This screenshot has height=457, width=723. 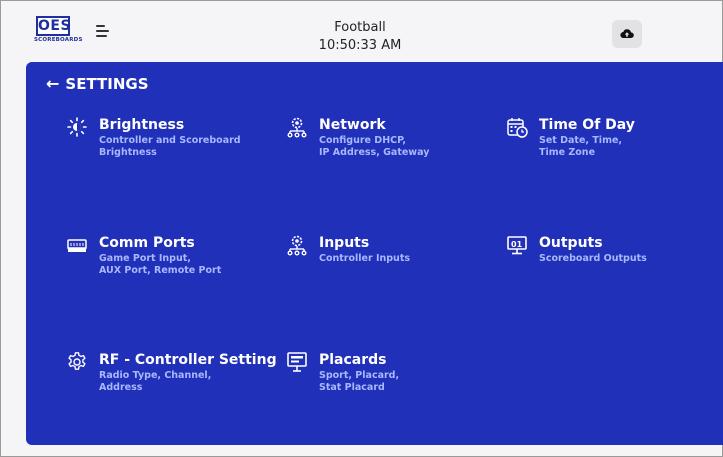 What do you see at coordinates (571, 243) in the screenshot?
I see `setting-label: Outputs` at bounding box center [571, 243].